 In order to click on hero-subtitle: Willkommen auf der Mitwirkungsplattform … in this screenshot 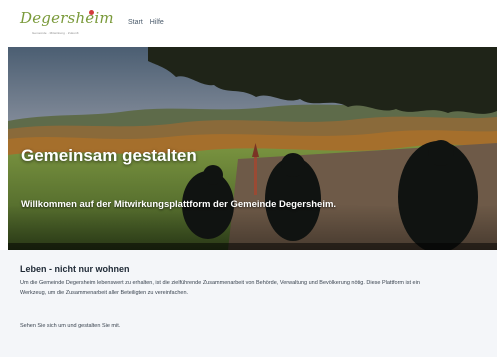, I will do `click(179, 204)`.